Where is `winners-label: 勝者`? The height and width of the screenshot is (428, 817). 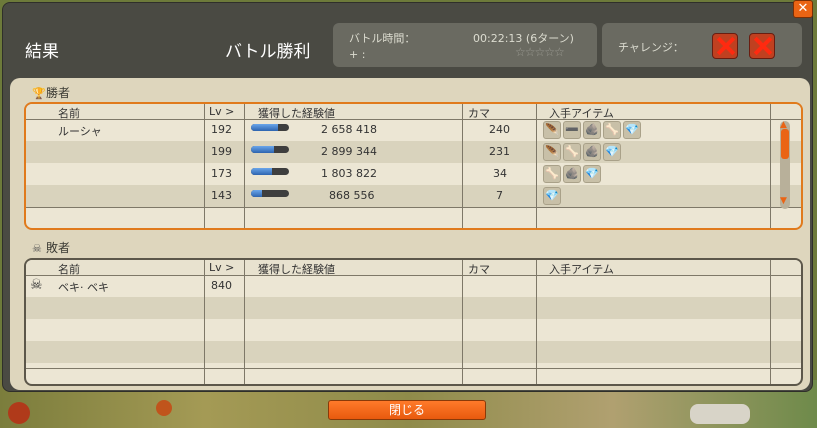
winners-label: 勝者 is located at coordinates (58, 93).